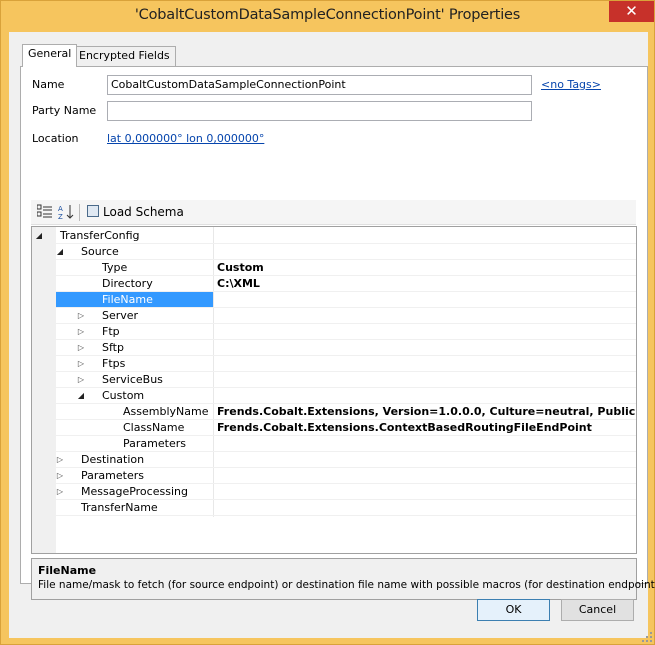 This screenshot has height=645, width=655. Describe the element at coordinates (79, 212) in the screenshot. I see `toolbar-separator` at that location.